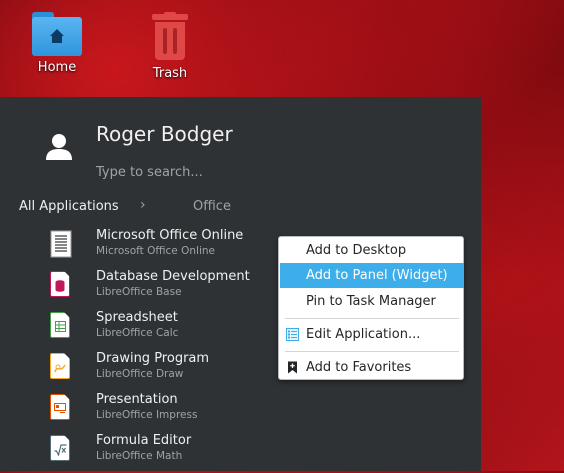 This screenshot has height=473, width=564. I want to click on app-name: Spreadsheet, so click(137, 317).